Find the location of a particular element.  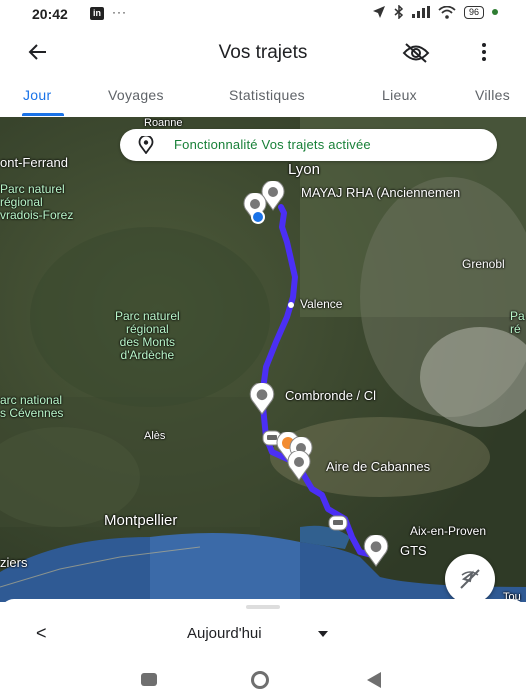

map-label-valence: Valence is located at coordinates (321, 304).